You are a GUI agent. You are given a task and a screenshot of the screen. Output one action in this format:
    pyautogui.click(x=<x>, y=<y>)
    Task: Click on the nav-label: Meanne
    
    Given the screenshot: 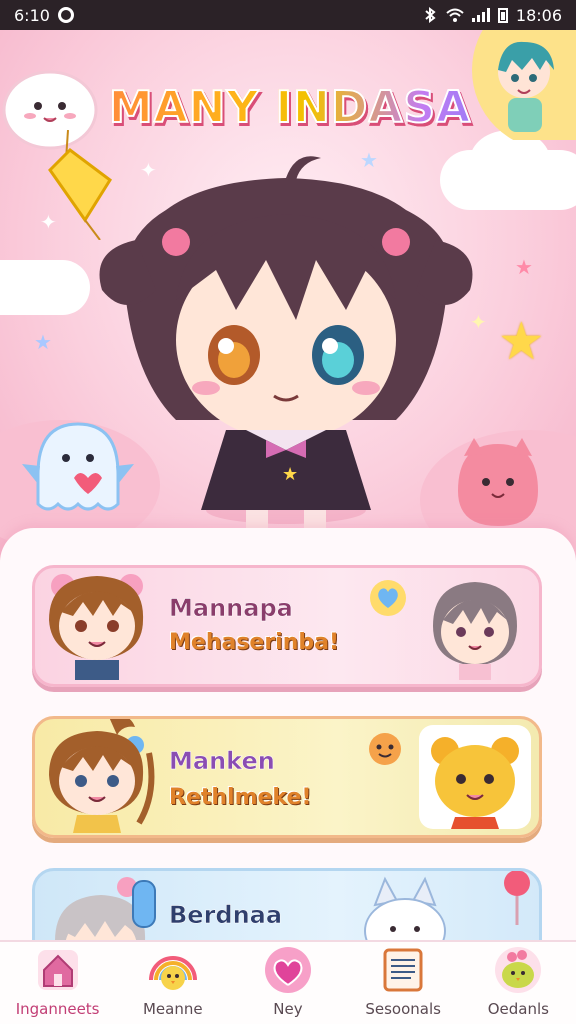 What is the action you would take?
    pyautogui.click(x=172, y=1009)
    